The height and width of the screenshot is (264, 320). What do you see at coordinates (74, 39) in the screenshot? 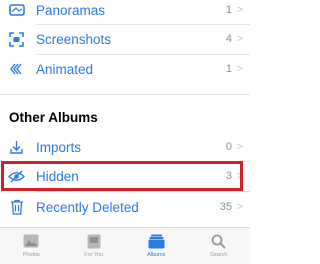
I see `list-item-label: Screenshots` at bounding box center [74, 39].